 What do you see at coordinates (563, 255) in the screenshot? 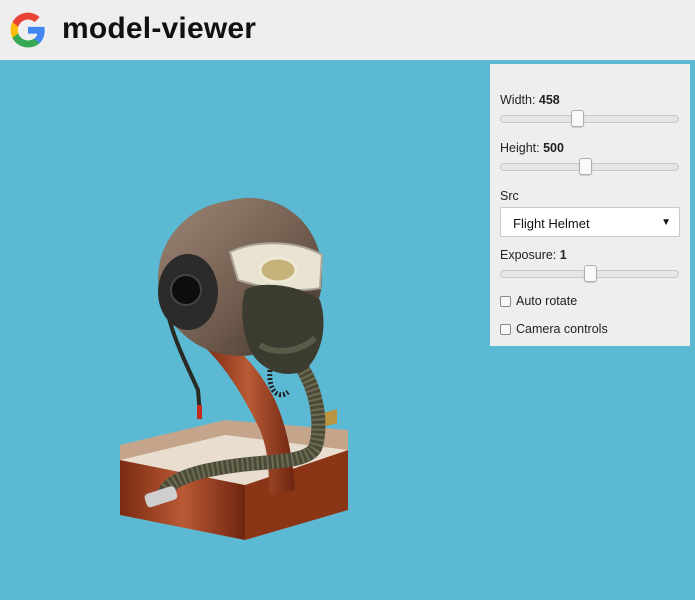
I see `exposure-value: 1` at bounding box center [563, 255].